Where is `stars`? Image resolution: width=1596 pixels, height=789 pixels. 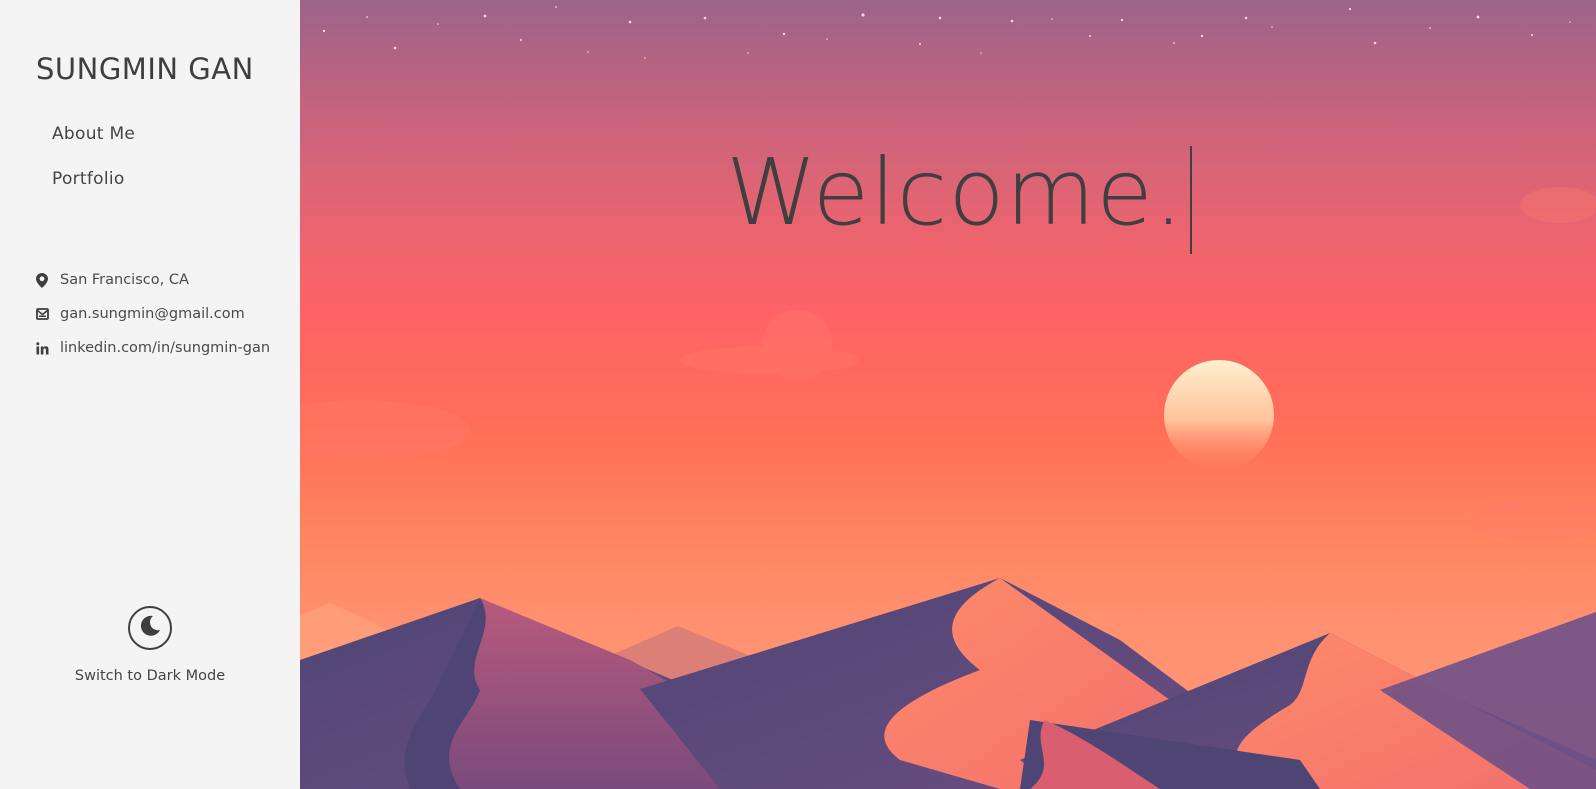
stars is located at coordinates (946, 32).